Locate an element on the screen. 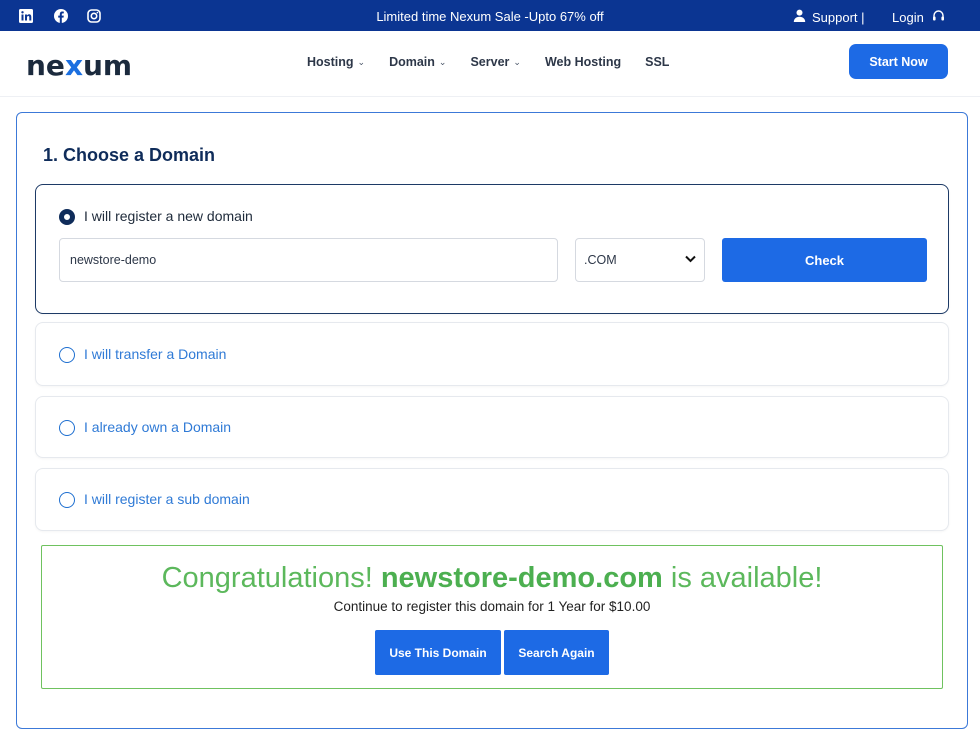 This screenshot has height=750, width=980. option-sub-domain: I will register a sub domain is located at coordinates (492, 499).